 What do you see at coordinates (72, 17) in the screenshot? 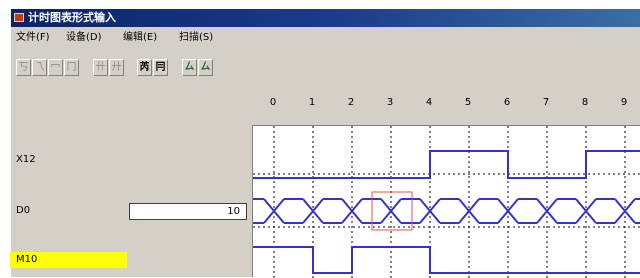
I see `window-title: 计时图表形式输入` at bounding box center [72, 17].